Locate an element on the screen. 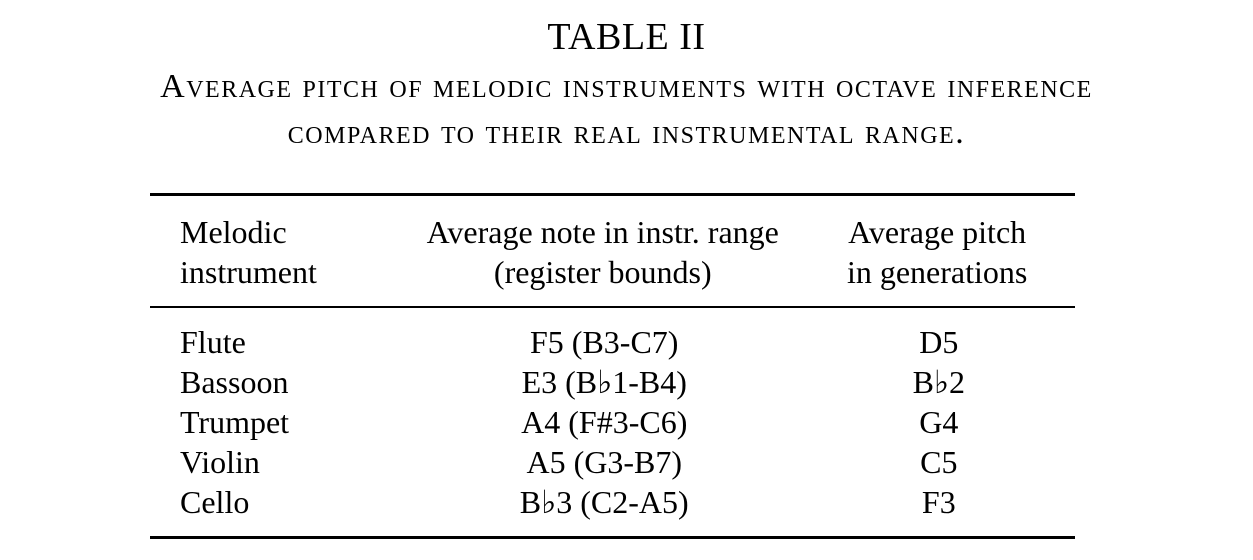  cell-pitch: B♭2 is located at coordinates (939, 382).